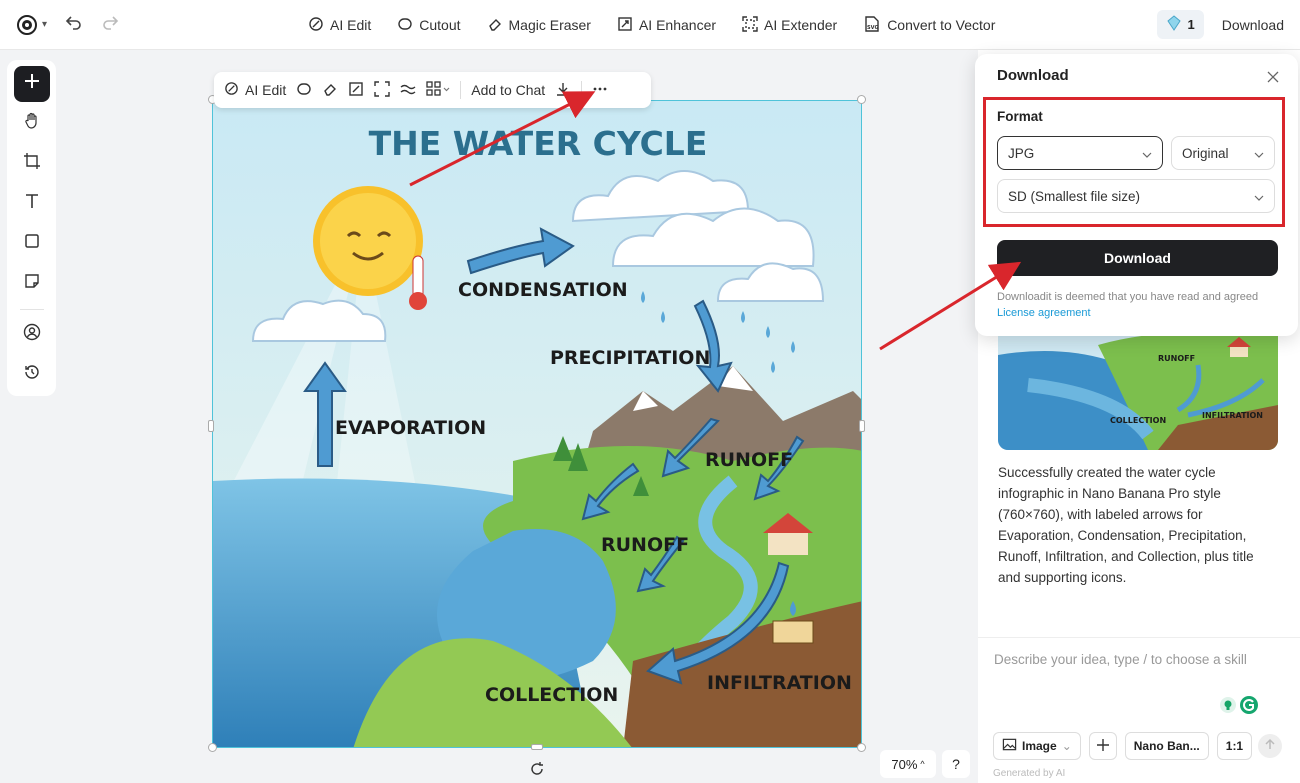  What do you see at coordinates (677, 25) in the screenshot?
I see `tool-label: AI Enhancer` at bounding box center [677, 25].